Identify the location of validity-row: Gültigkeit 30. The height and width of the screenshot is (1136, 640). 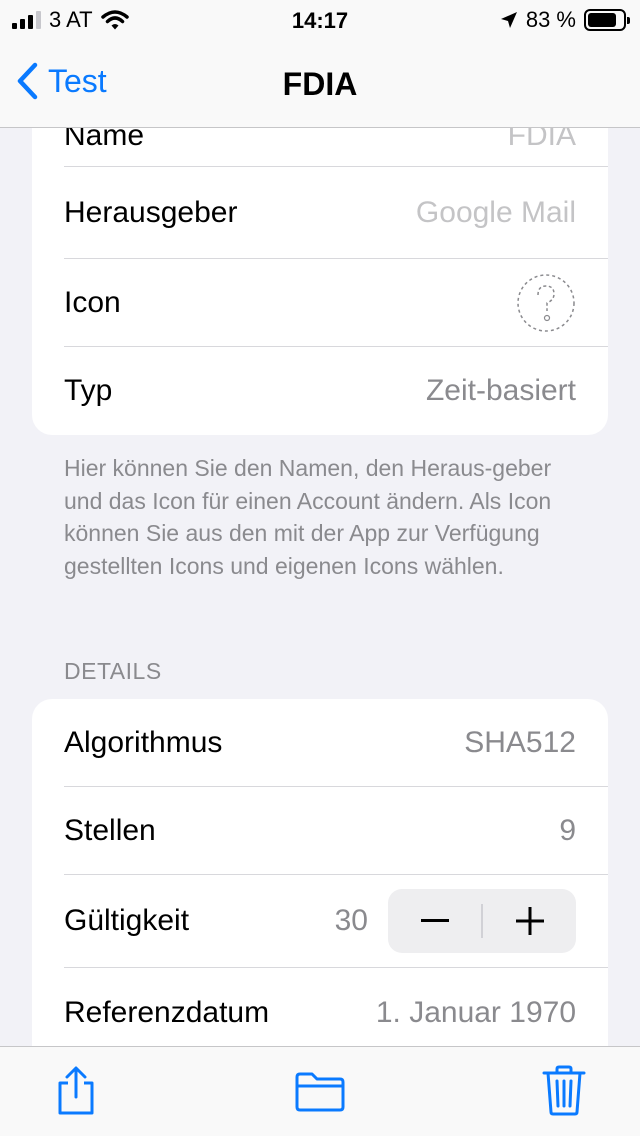
(320, 921).